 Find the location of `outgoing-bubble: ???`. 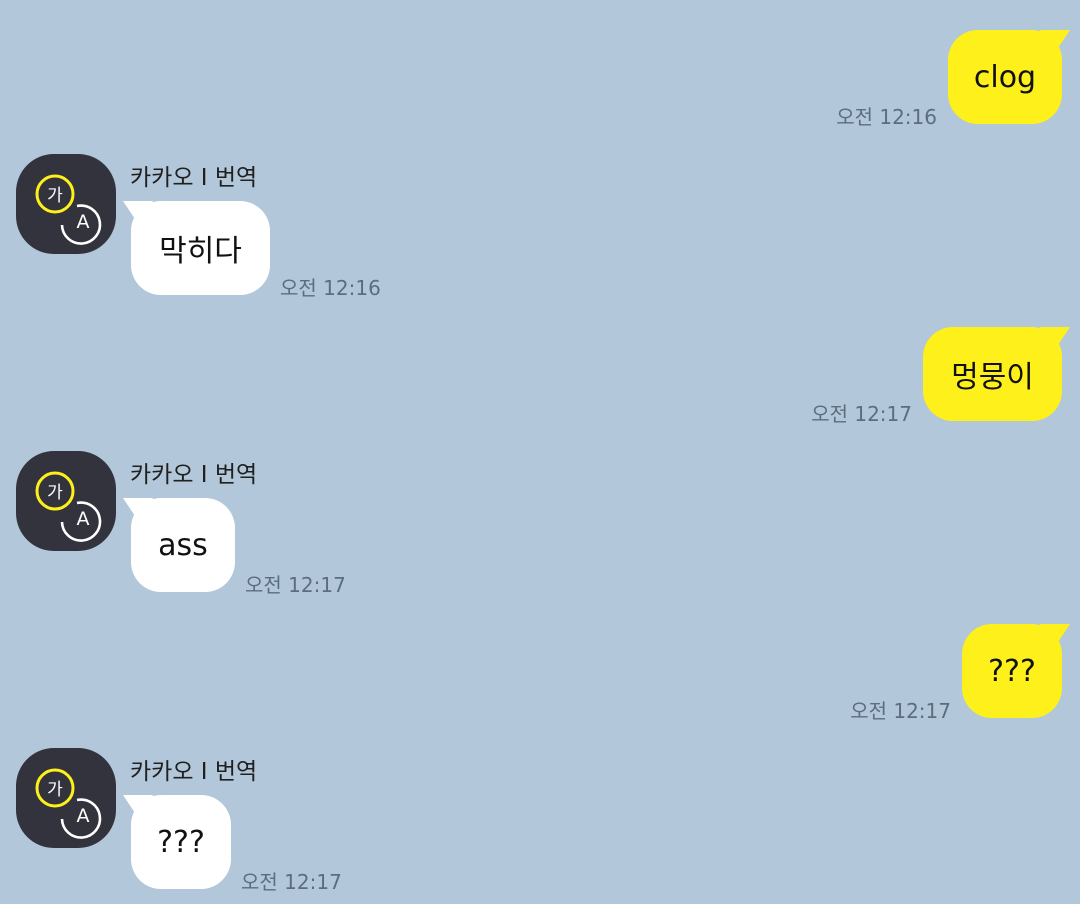

outgoing-bubble: ??? is located at coordinates (1016, 671).